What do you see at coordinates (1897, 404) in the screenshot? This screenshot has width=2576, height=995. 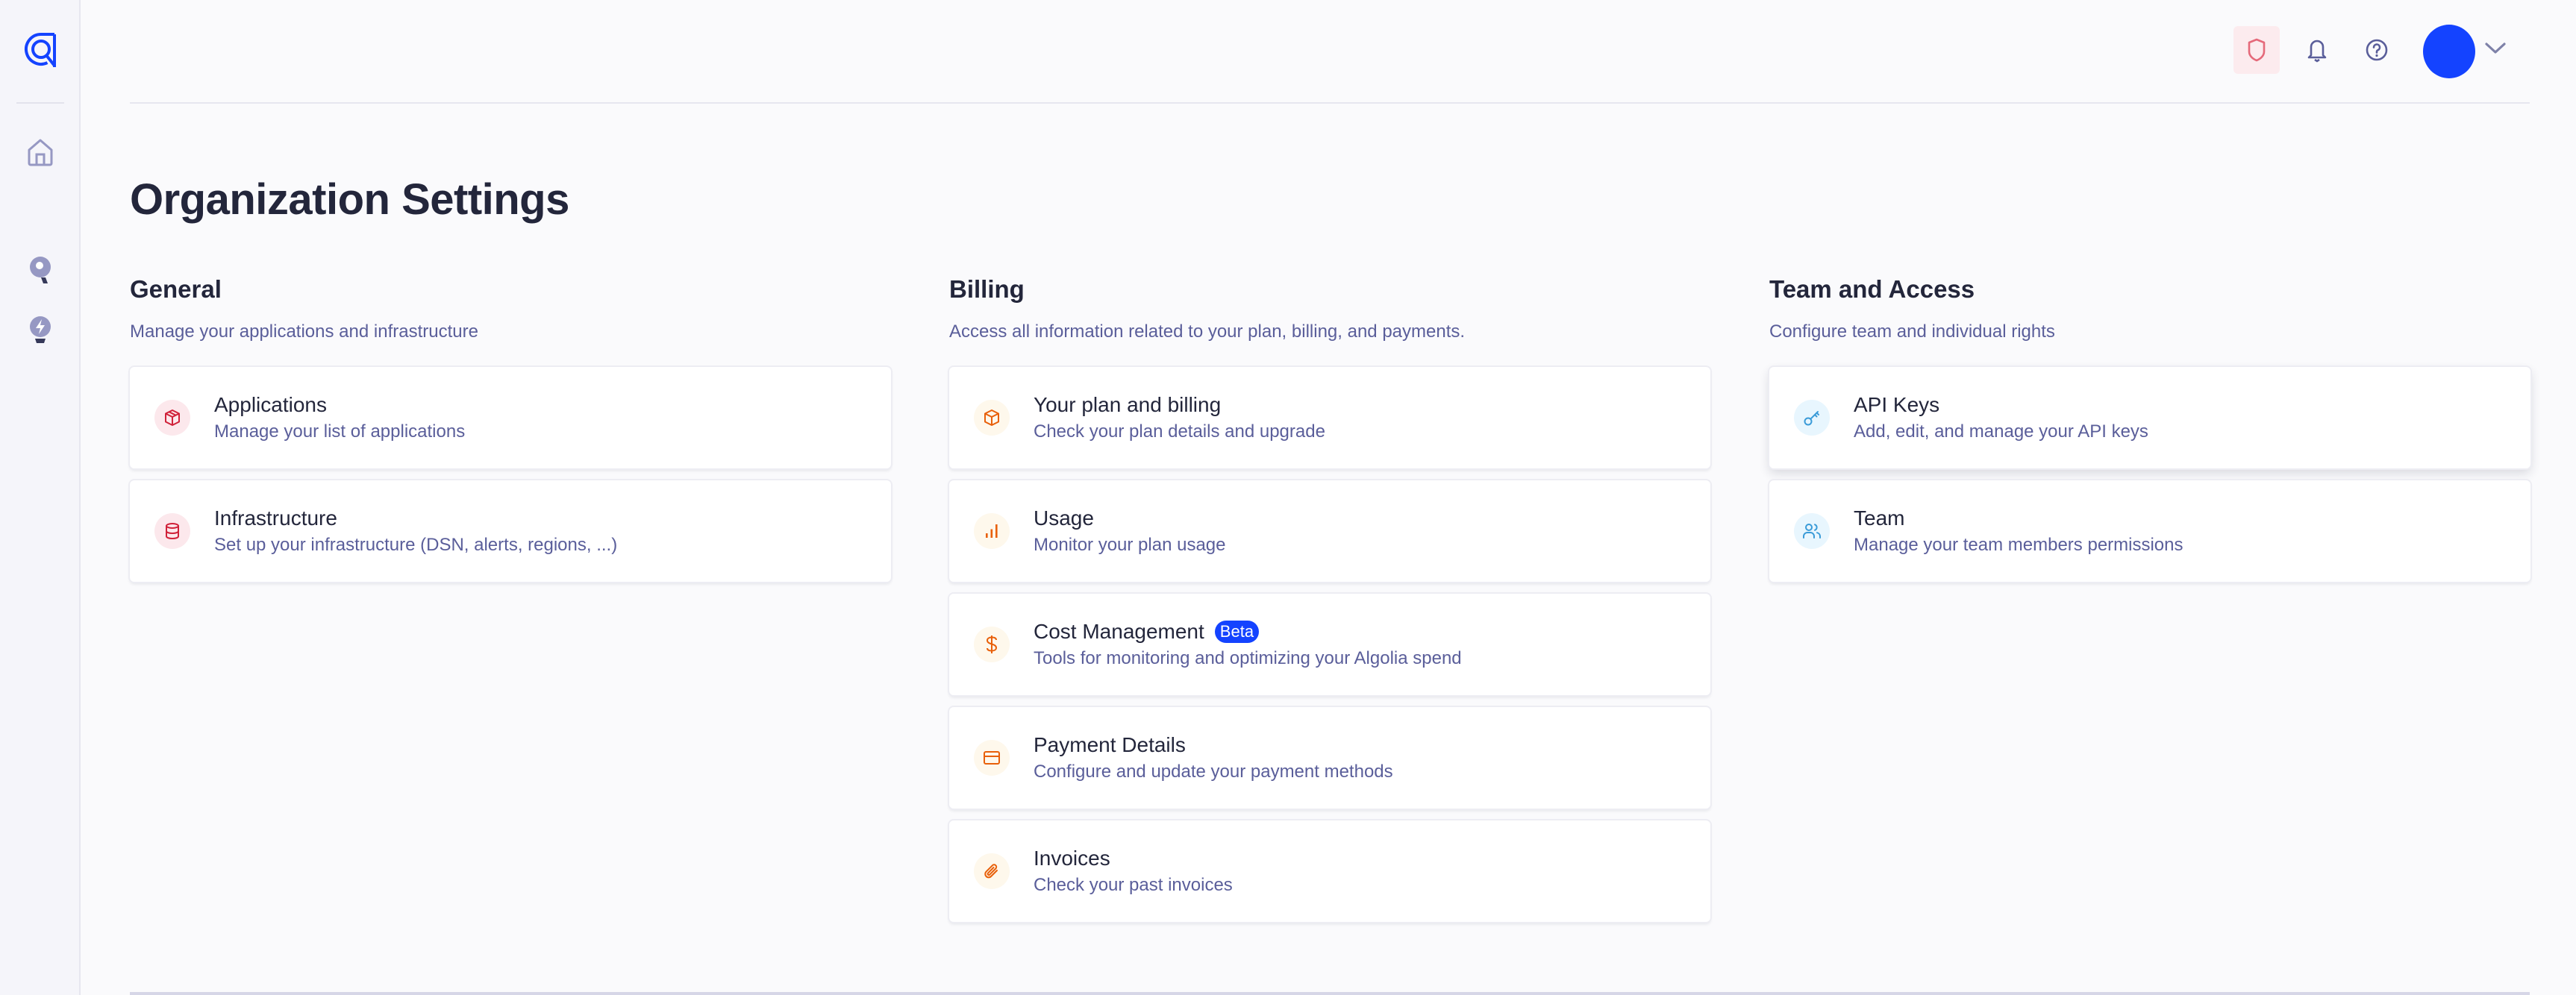 I see `card-title: API Keys` at bounding box center [1897, 404].